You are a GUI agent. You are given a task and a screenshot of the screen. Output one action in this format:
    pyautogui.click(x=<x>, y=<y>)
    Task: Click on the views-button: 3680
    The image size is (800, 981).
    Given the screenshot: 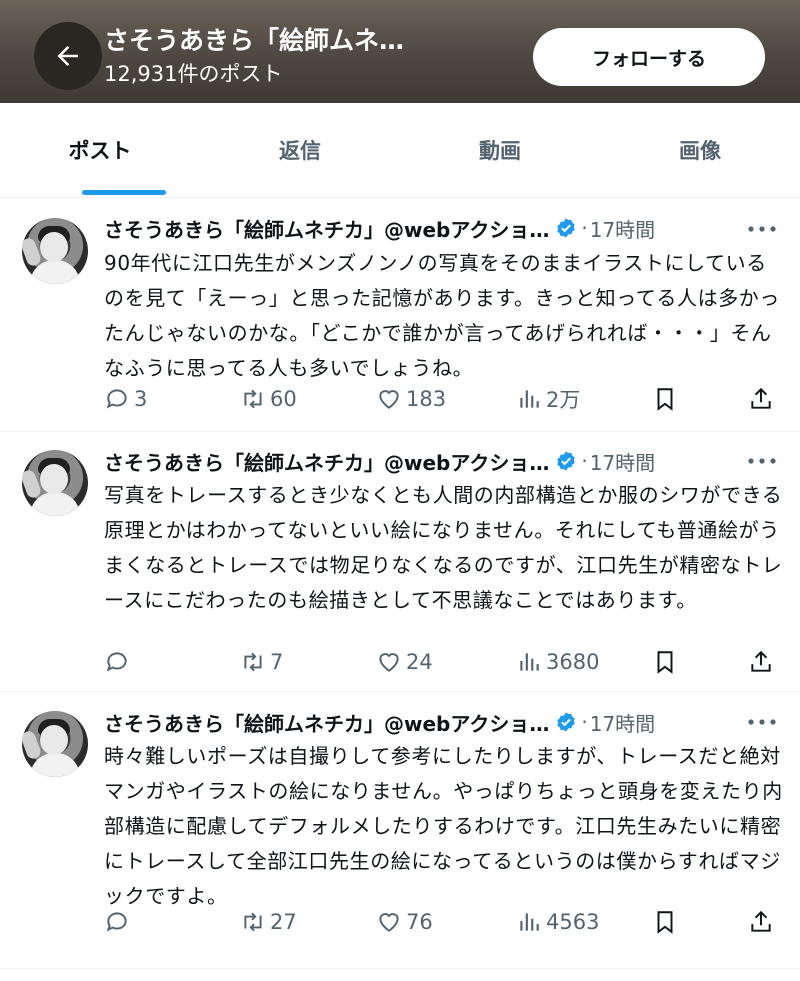 What is the action you would take?
    pyautogui.click(x=557, y=662)
    